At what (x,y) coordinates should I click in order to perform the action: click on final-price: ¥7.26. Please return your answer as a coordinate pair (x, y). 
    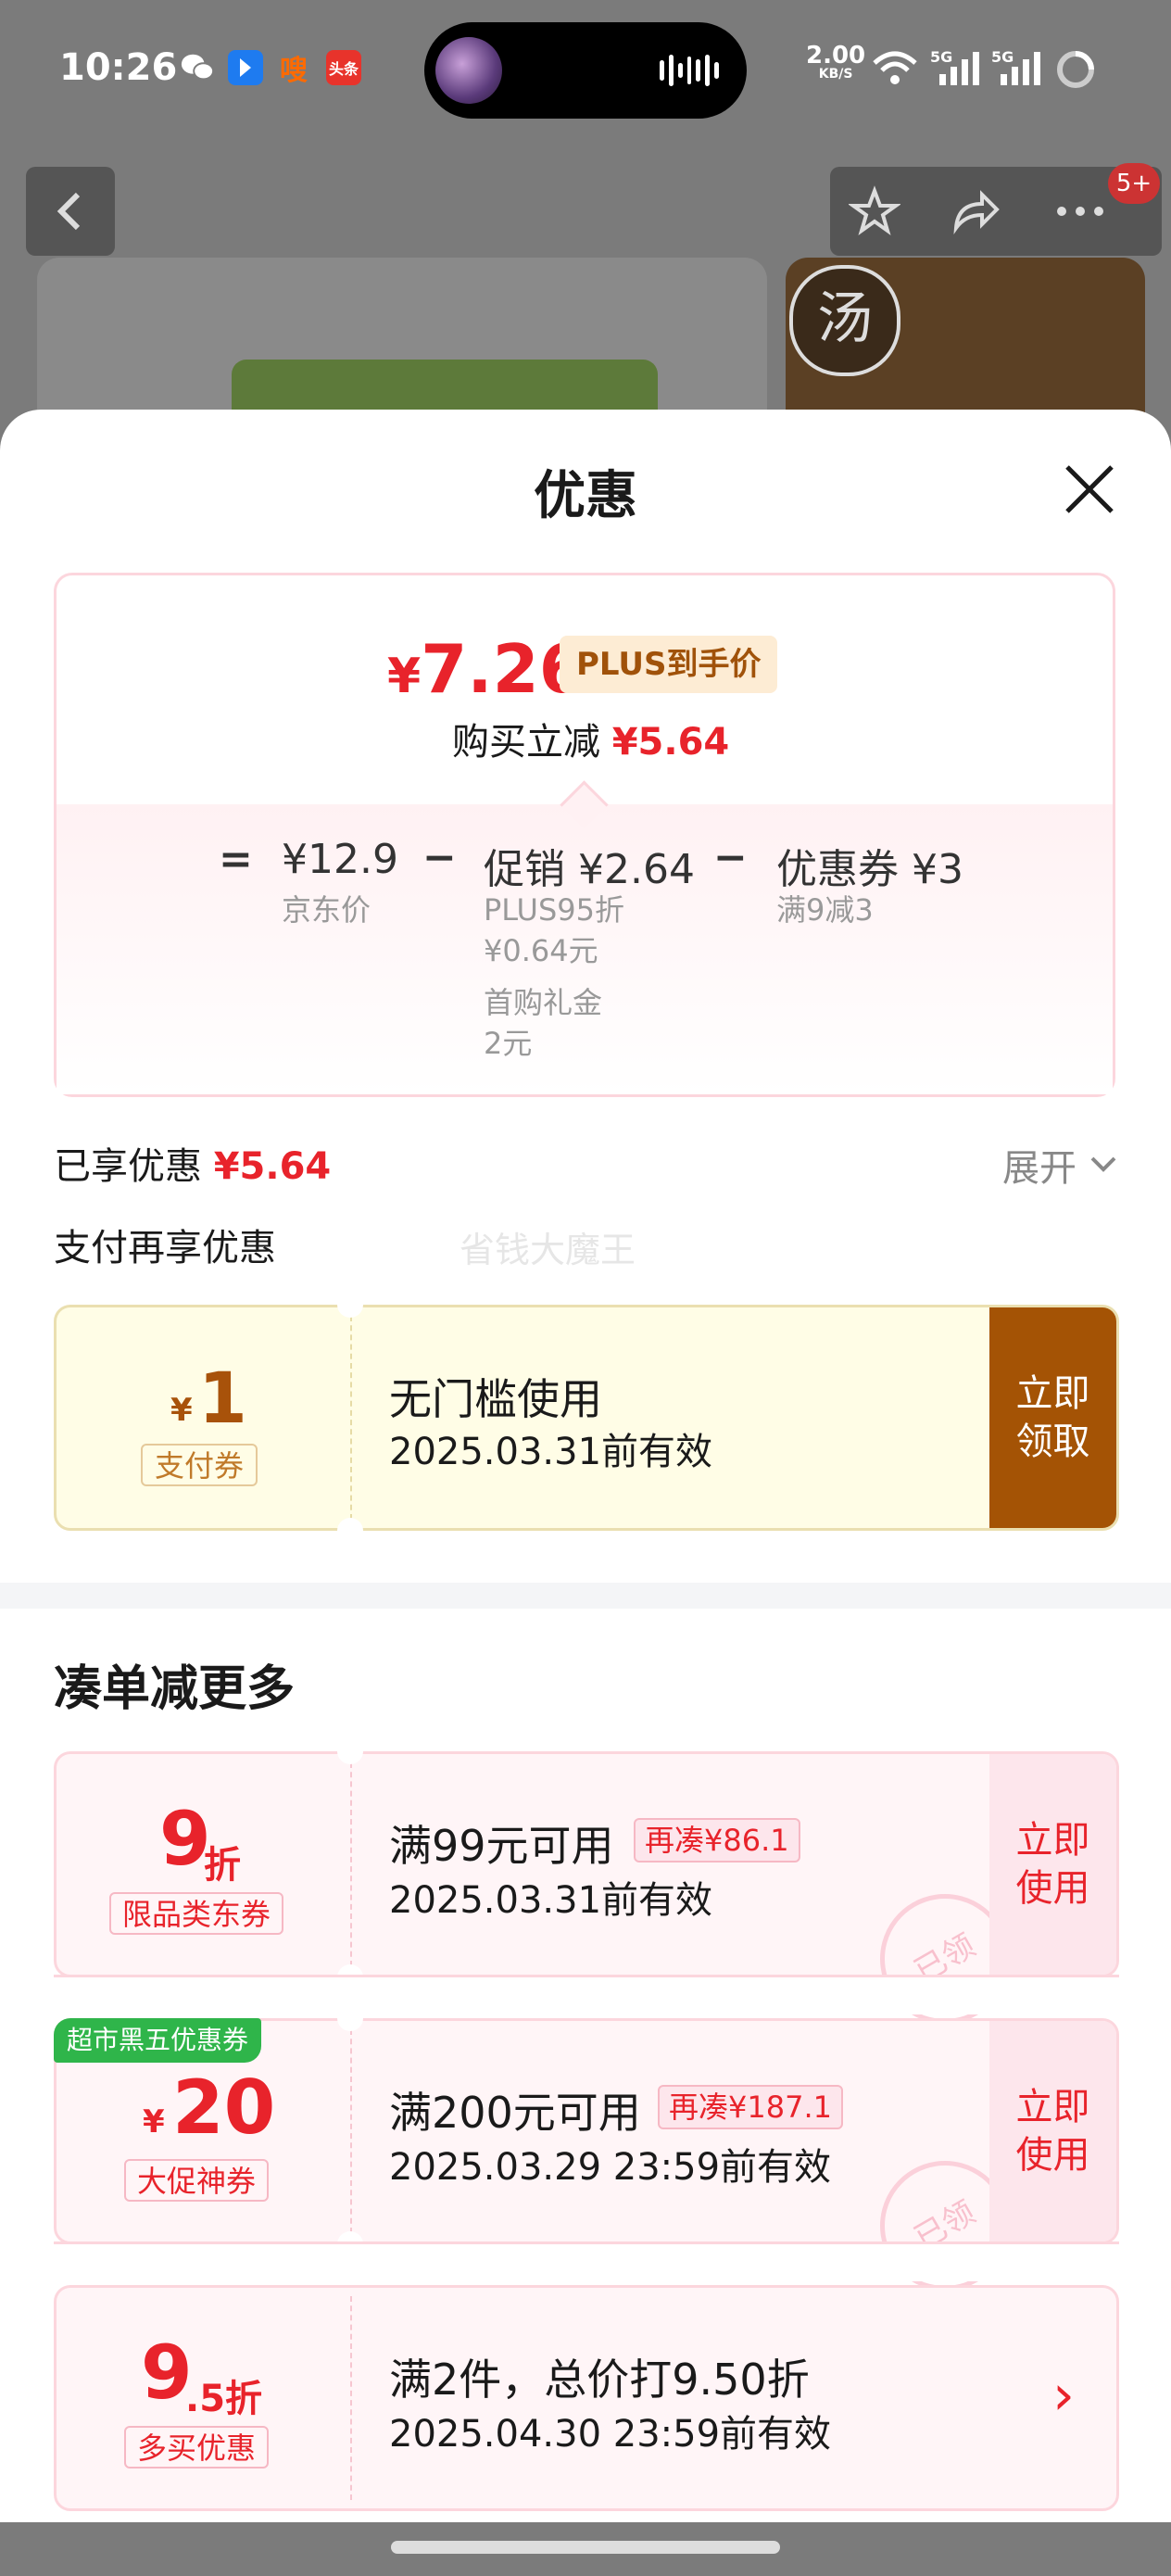
    Looking at the image, I should click on (486, 669).